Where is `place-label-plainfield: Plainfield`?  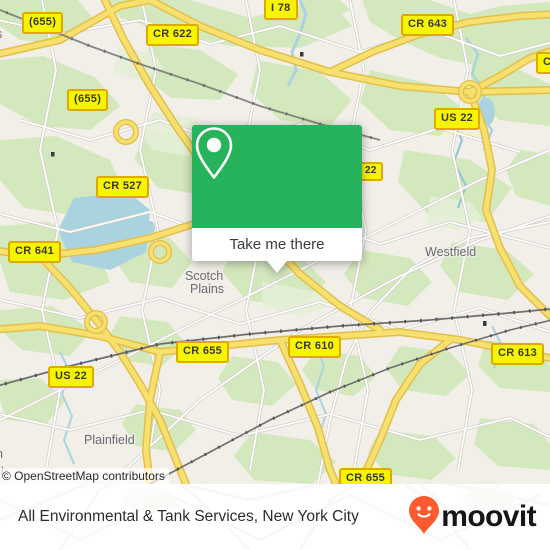
place-label-plainfield: Plainfield is located at coordinates (109, 440).